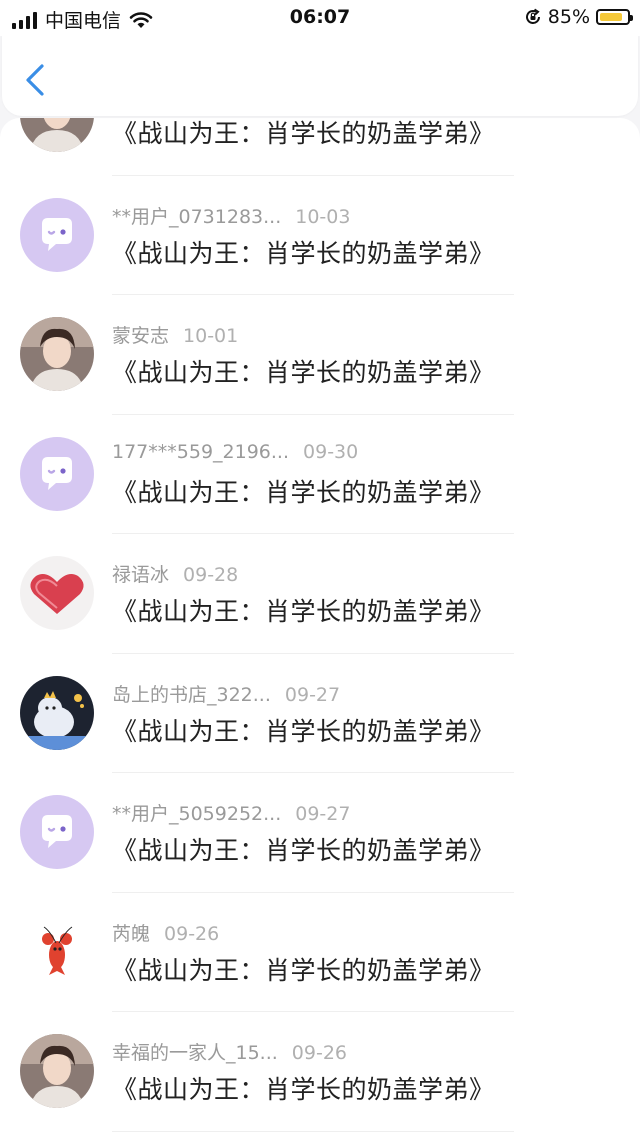  What do you see at coordinates (320, 952) in the screenshot?
I see `list-item: 芮魄 09-26 《战山为王：肖学长的奶盖学弟》` at bounding box center [320, 952].